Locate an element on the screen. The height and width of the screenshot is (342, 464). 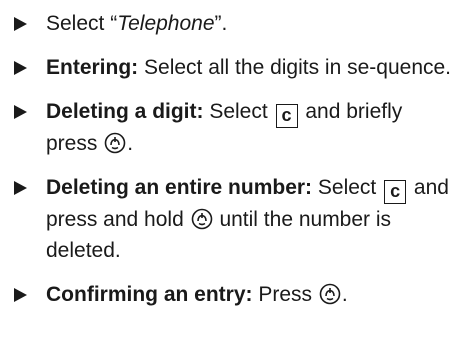
item-text: Select “Telephone”. is located at coordinates (250, 23).